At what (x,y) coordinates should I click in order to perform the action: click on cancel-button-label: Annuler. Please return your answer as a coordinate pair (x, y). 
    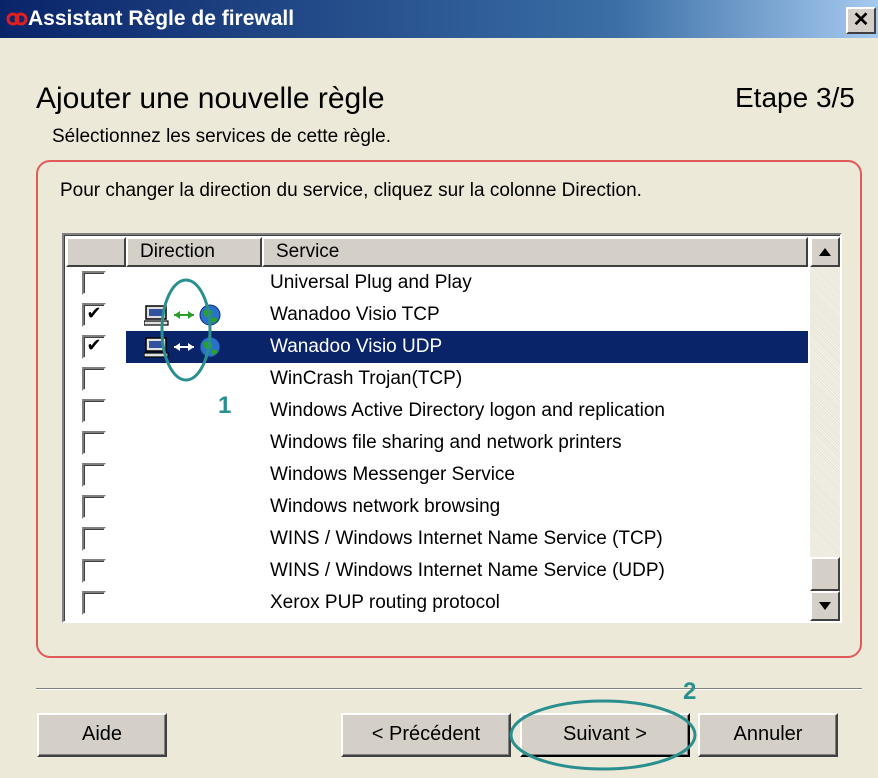
    Looking at the image, I should click on (768, 734).